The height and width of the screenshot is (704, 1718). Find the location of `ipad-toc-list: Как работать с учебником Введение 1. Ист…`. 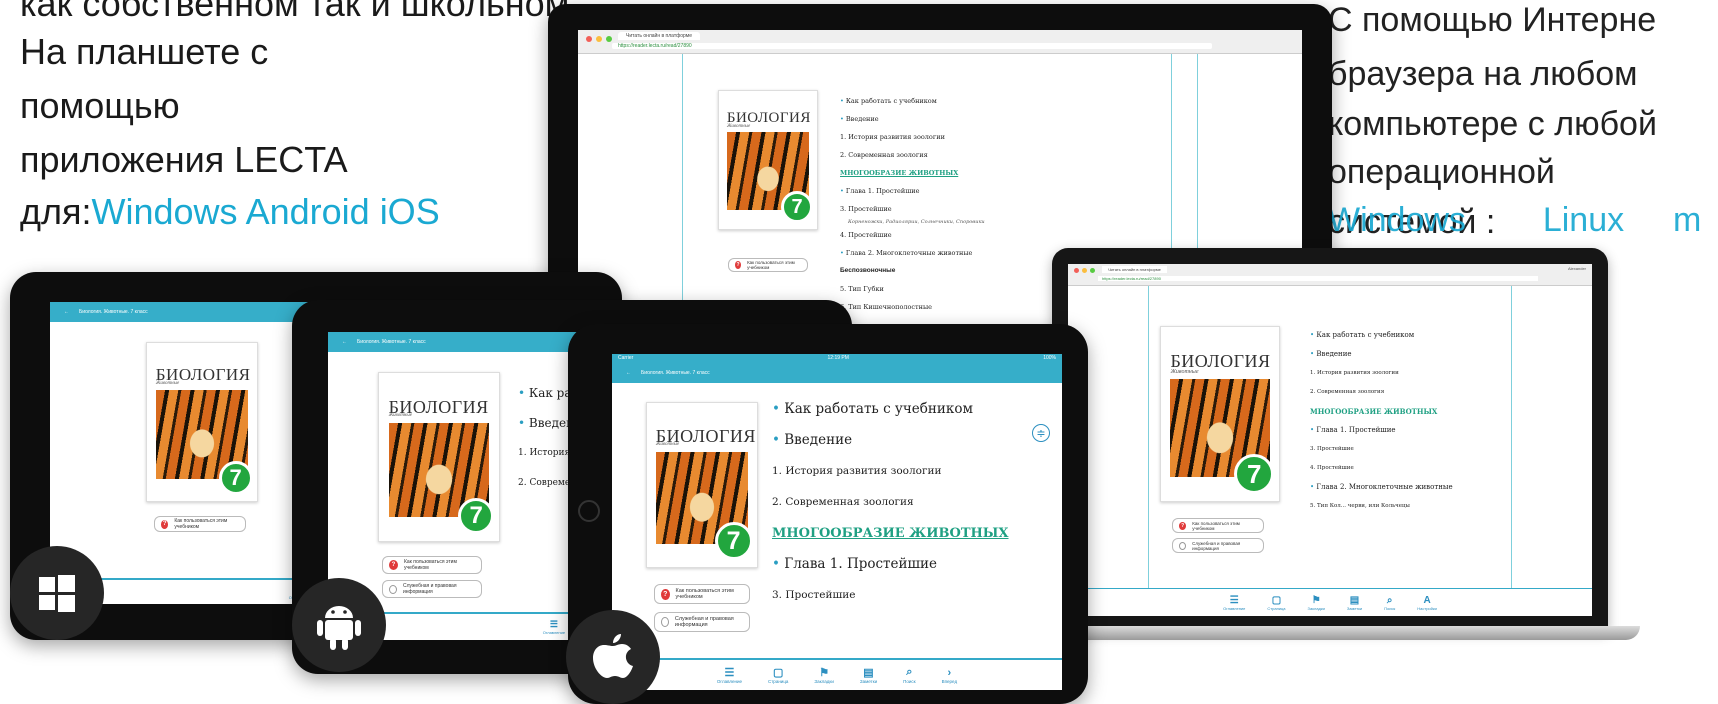

ipad-toc-list: Как работать с учебником Введение 1. Ист… is located at coordinates (890, 502).